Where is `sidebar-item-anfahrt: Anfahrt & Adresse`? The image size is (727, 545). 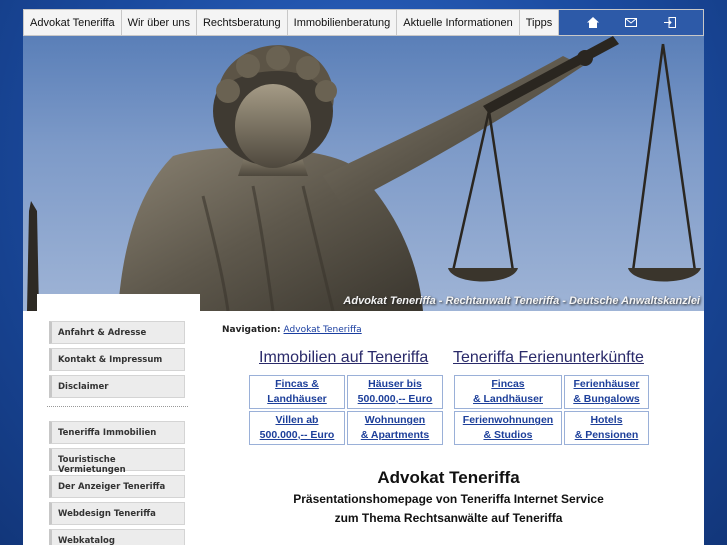
sidebar-item-anfahrt: Anfahrt & Adresse is located at coordinates (117, 332).